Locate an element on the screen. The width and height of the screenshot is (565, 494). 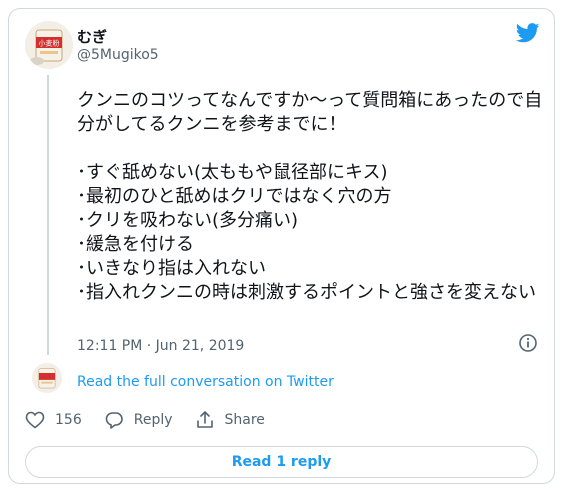
like-button: 156 is located at coordinates (53, 420).